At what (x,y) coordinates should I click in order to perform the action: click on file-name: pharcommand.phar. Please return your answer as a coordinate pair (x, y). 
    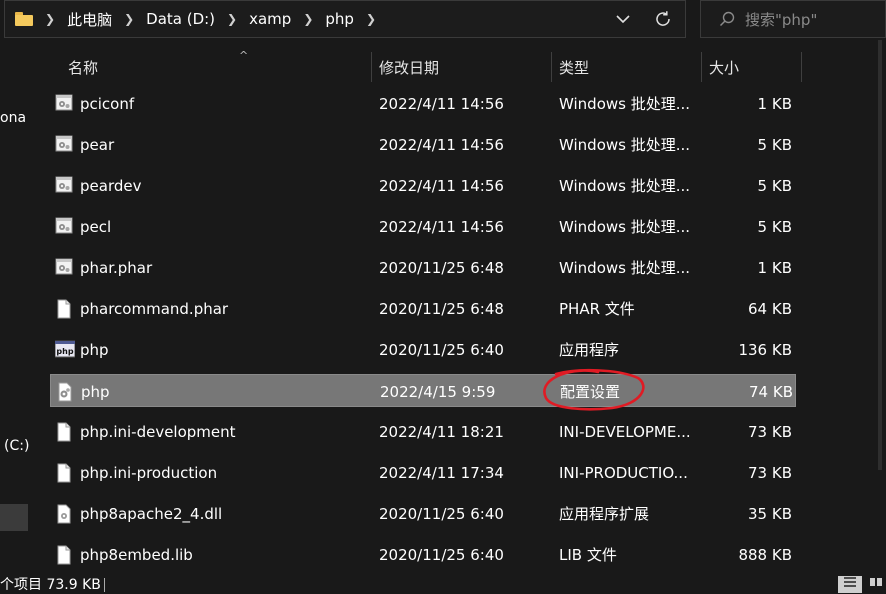
    Looking at the image, I should click on (154, 308).